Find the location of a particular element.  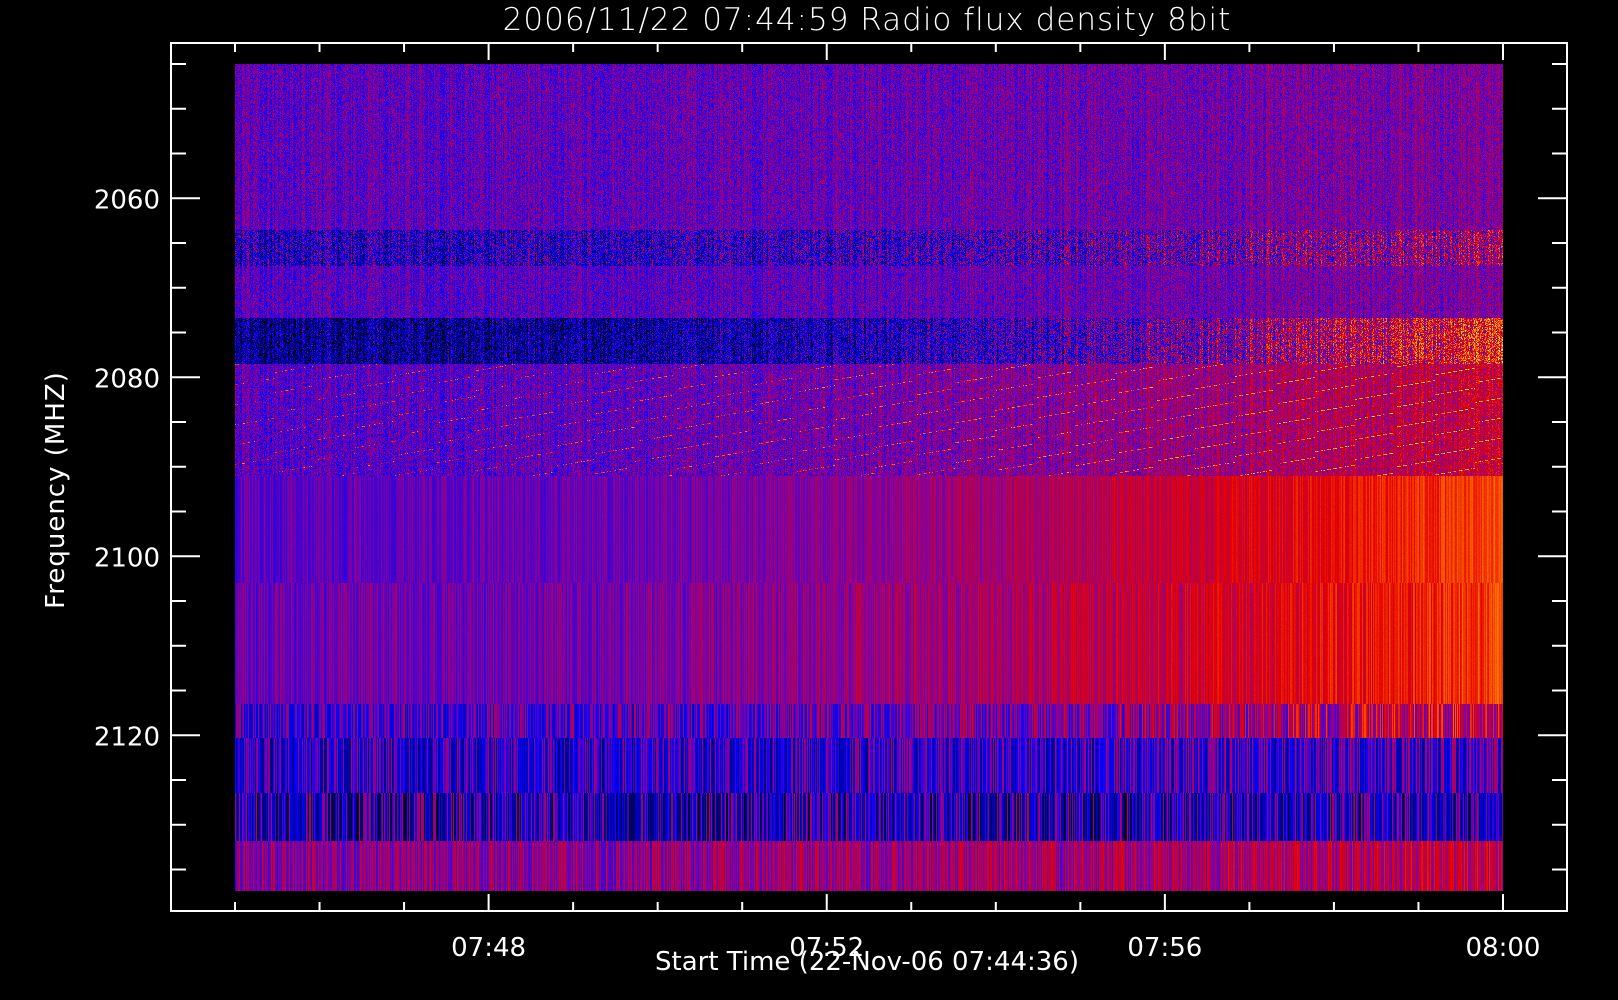

y-axis-title: Frequency (MHZ) is located at coordinates (56, 490).